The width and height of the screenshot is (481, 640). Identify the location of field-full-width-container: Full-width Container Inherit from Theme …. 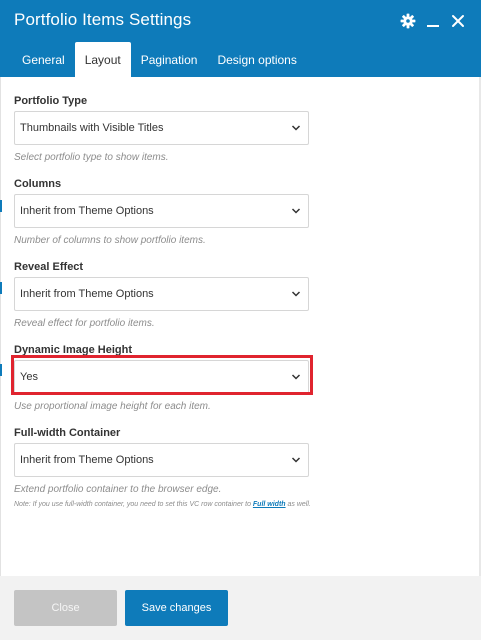
(162, 465).